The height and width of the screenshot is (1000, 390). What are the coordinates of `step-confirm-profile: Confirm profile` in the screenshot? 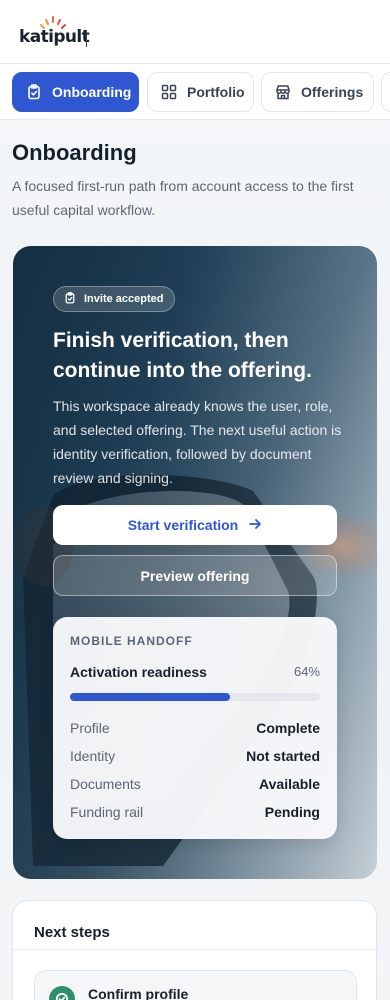 It's located at (195, 985).